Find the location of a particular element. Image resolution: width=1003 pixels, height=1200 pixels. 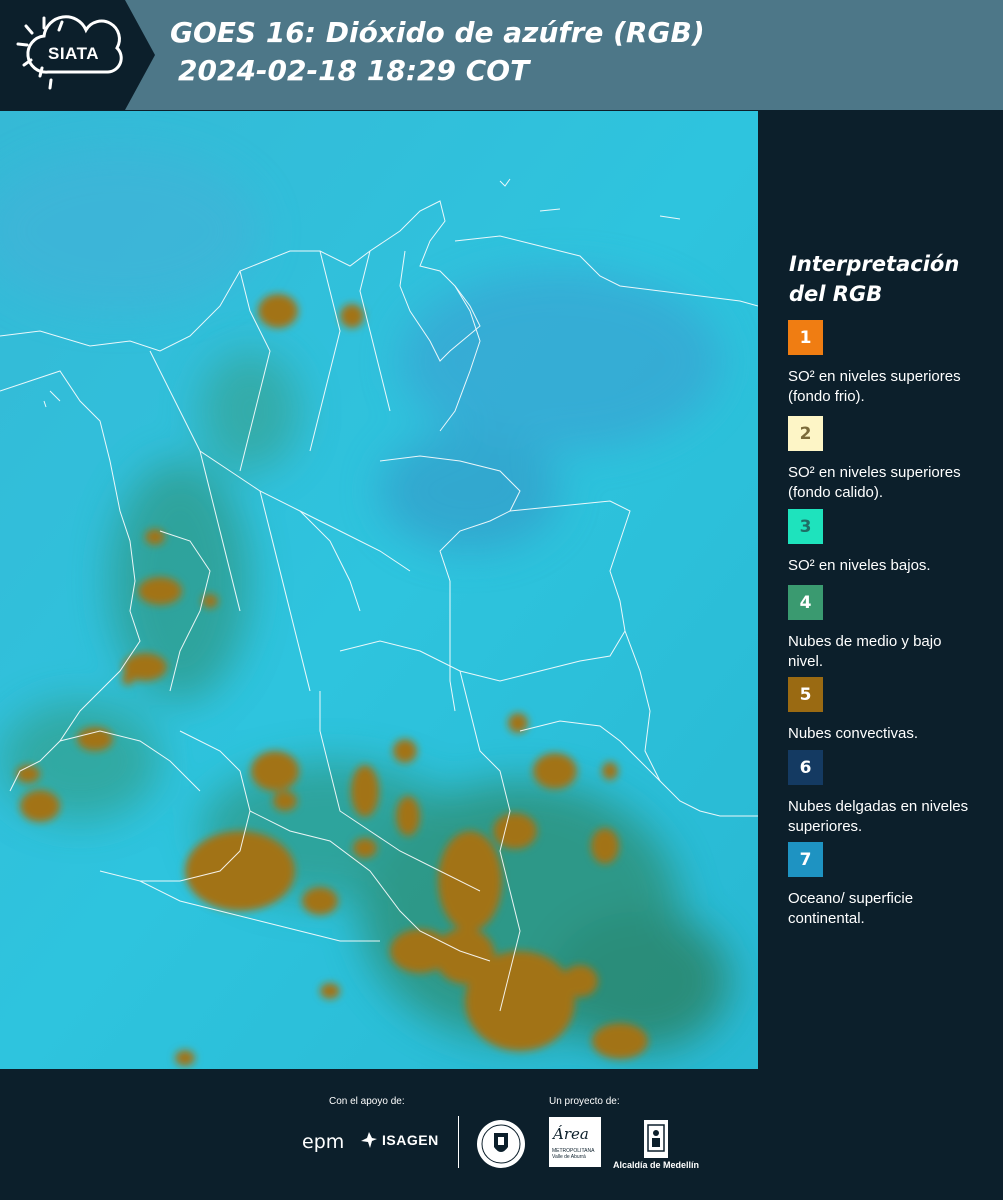

legend-swatch: 5 is located at coordinates (805, 694).